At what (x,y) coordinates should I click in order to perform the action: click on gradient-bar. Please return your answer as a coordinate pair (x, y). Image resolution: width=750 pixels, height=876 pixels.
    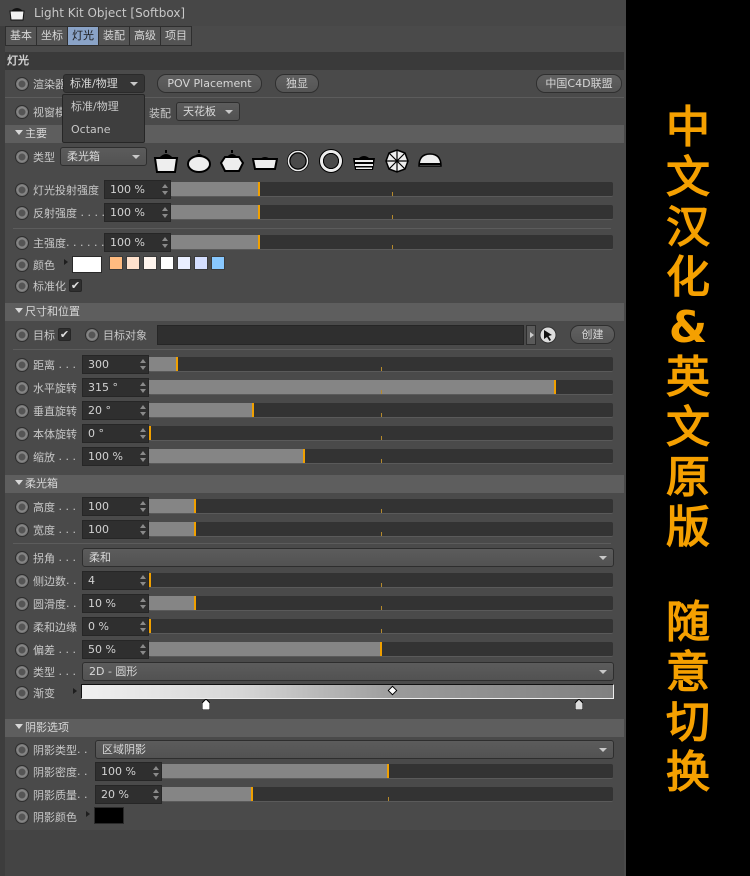
    Looking at the image, I should click on (347, 691).